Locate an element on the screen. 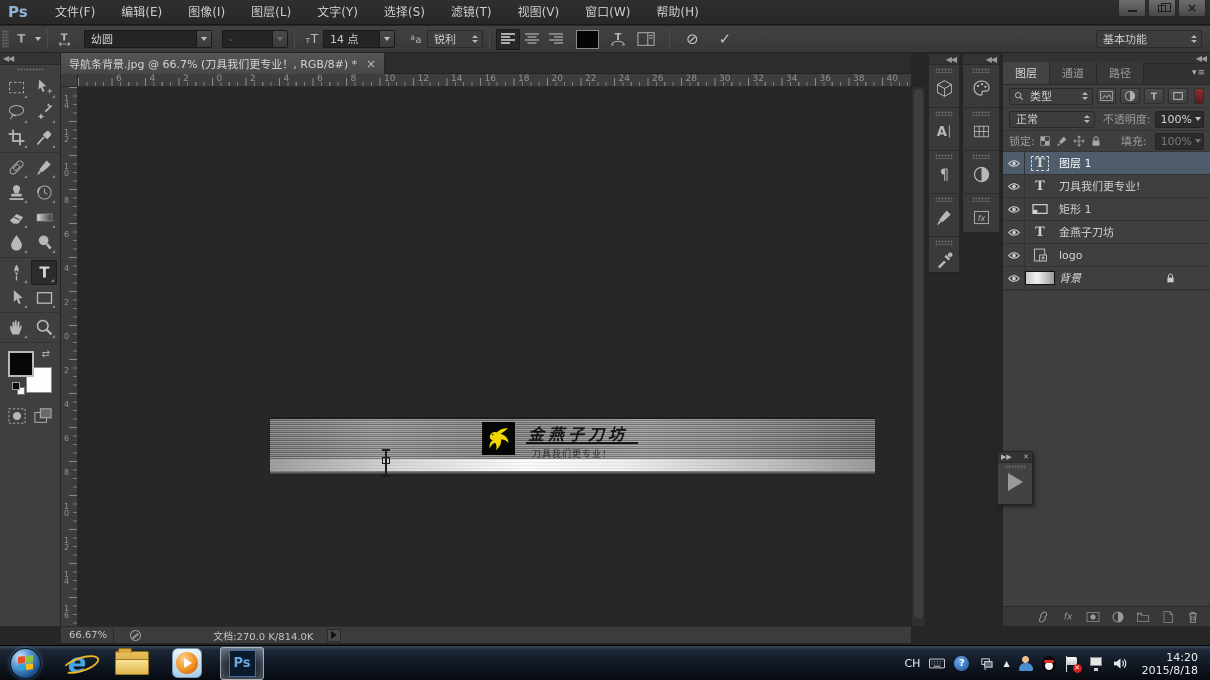 The image size is (1210, 680). font-size-select: 14 点 is located at coordinates (359, 39).